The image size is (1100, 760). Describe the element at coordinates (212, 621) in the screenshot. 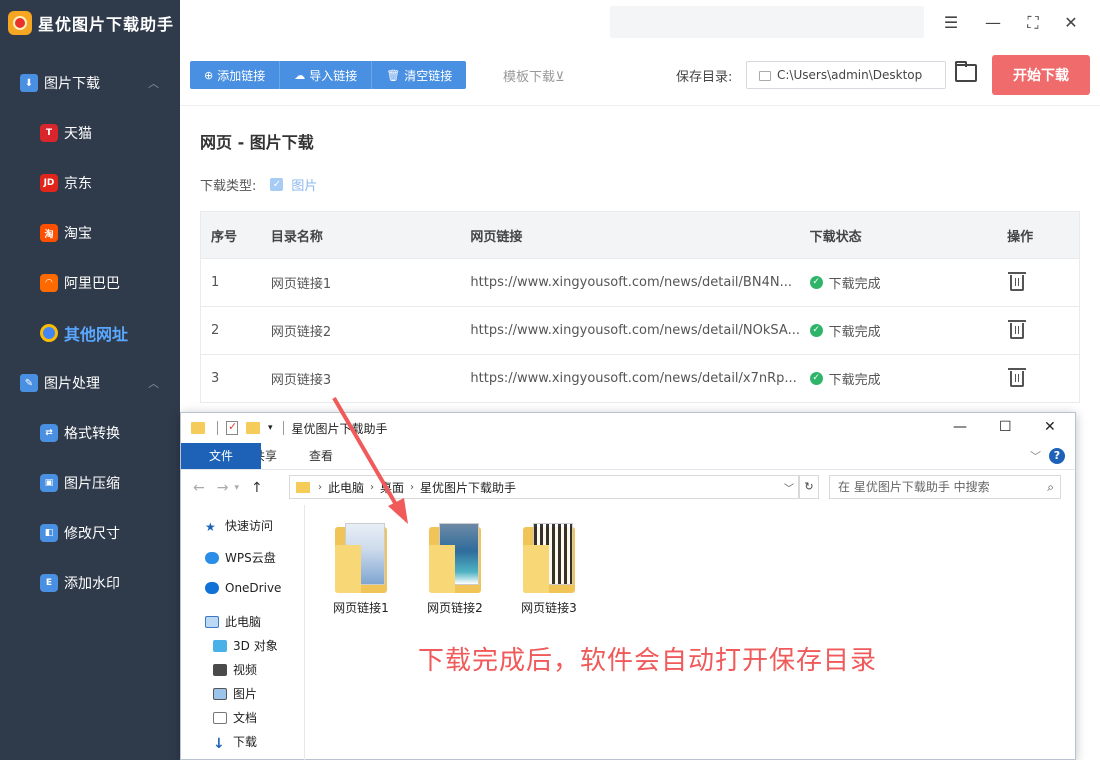

I see `computer-icon` at that location.